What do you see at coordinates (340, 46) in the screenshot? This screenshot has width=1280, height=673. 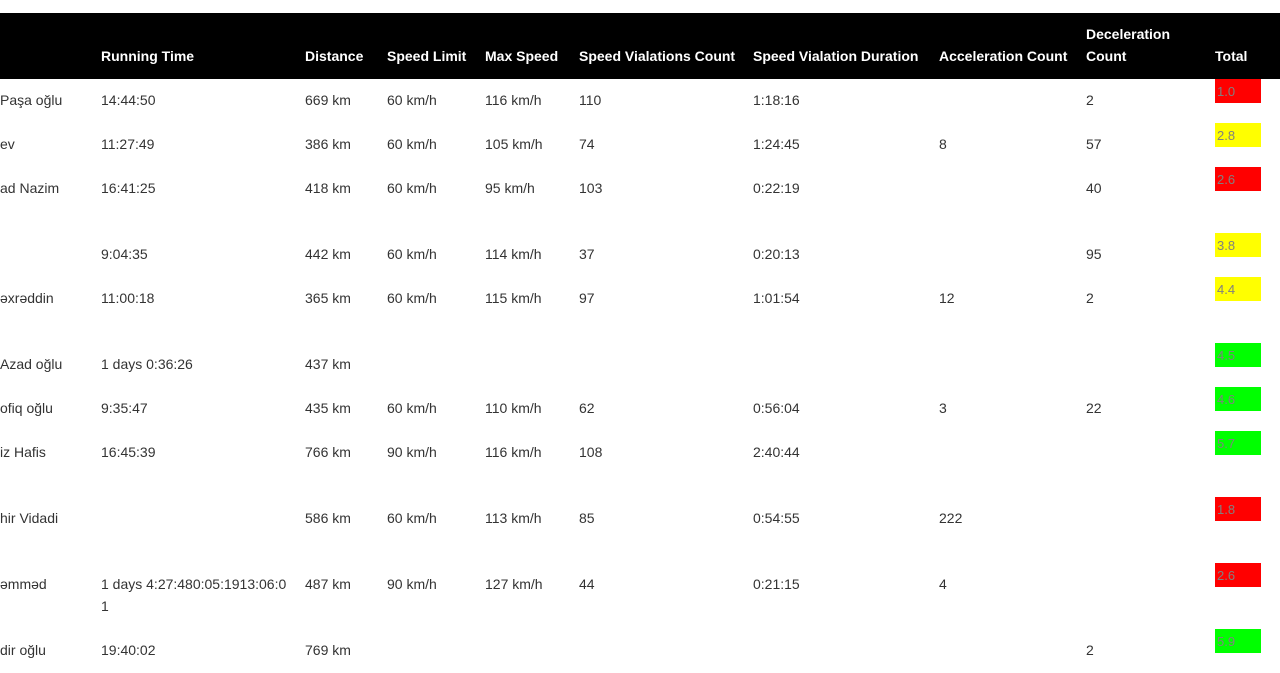 I see `header-distance: Distance` at bounding box center [340, 46].